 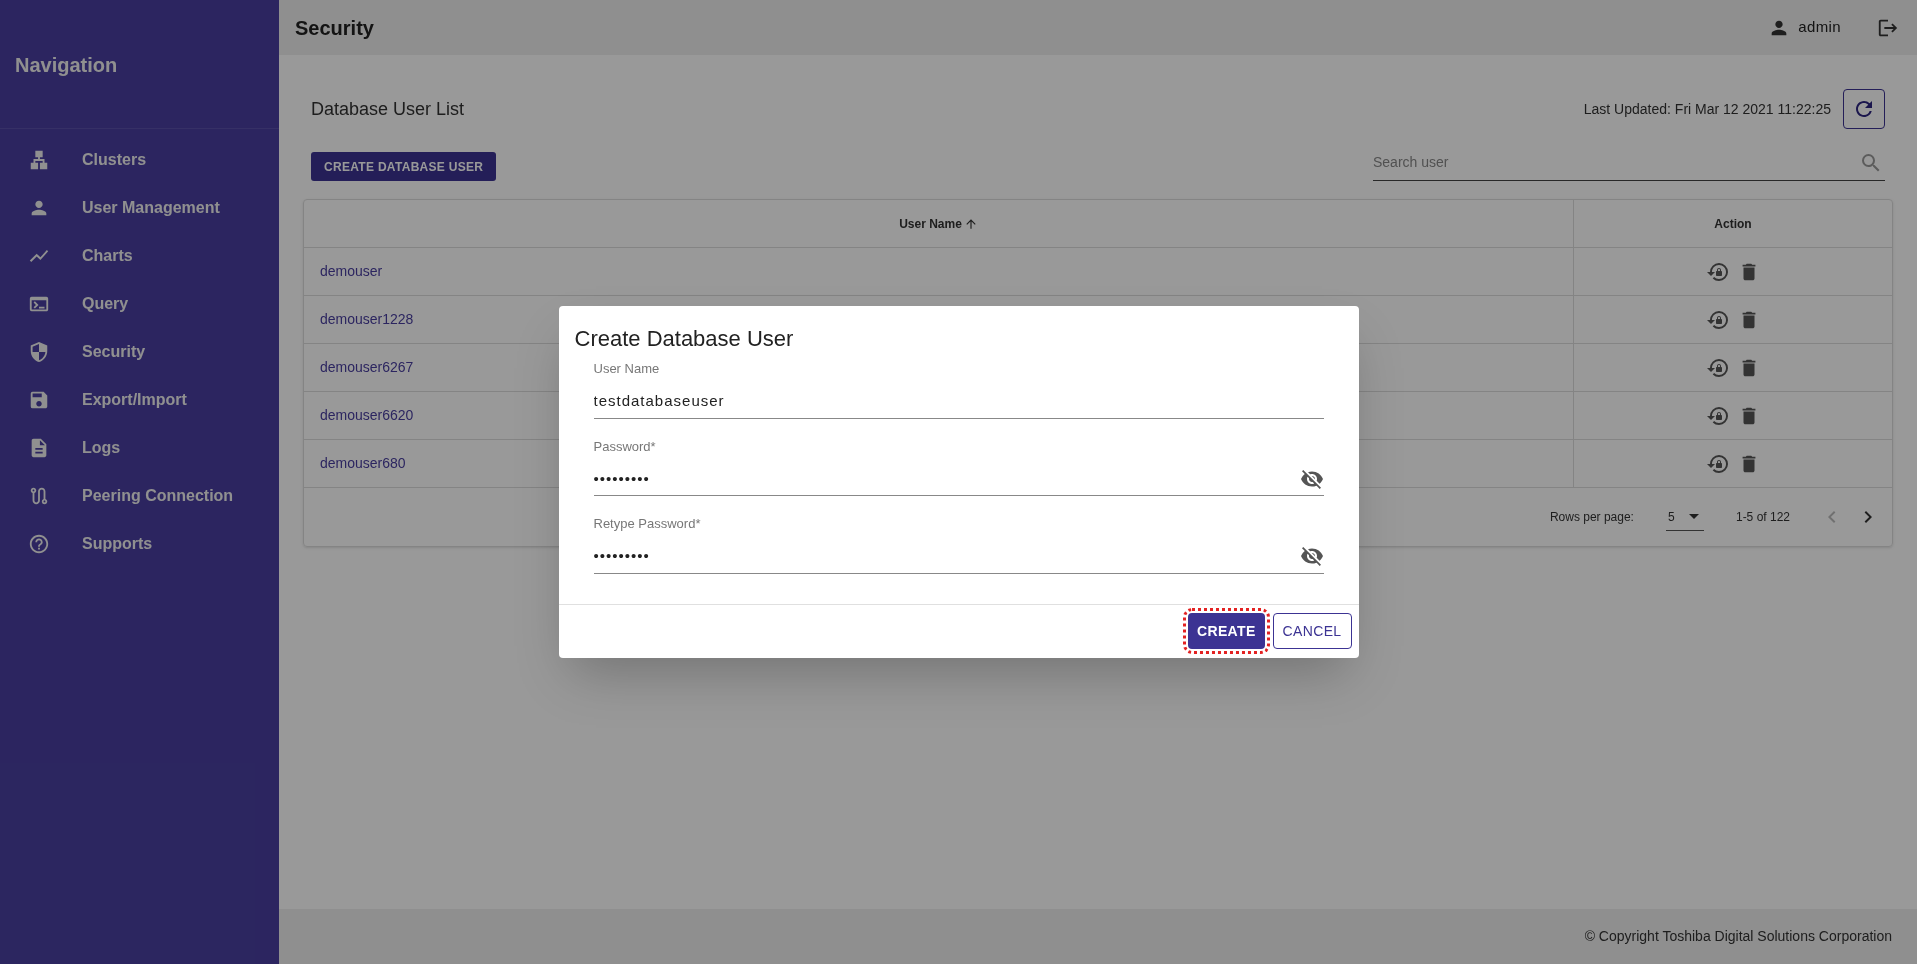 What do you see at coordinates (367, 415) in the screenshot?
I see `user-link: demouser6620` at bounding box center [367, 415].